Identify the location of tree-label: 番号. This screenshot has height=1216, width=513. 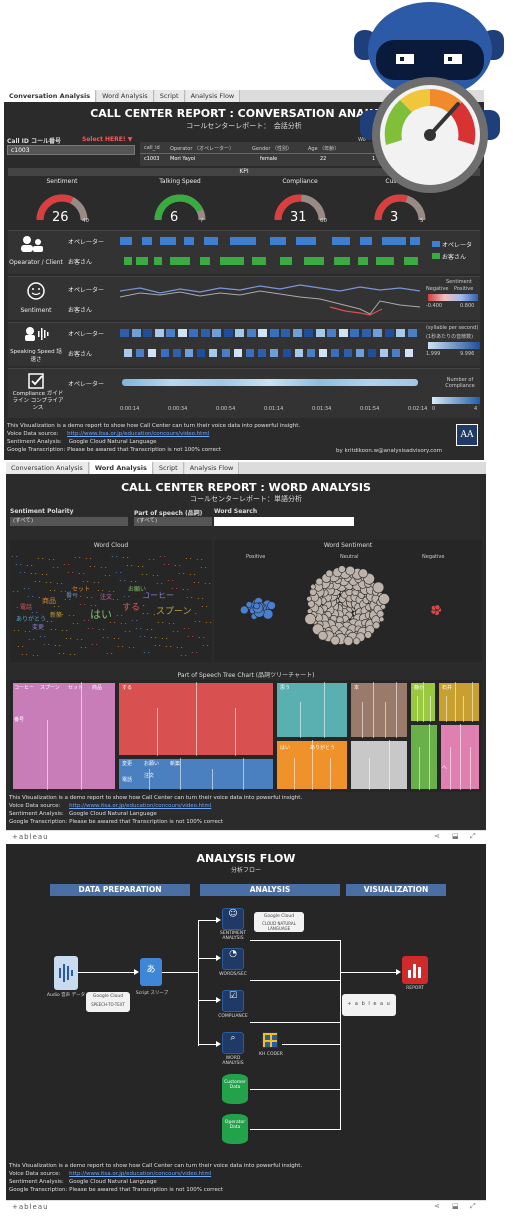
(19, 720).